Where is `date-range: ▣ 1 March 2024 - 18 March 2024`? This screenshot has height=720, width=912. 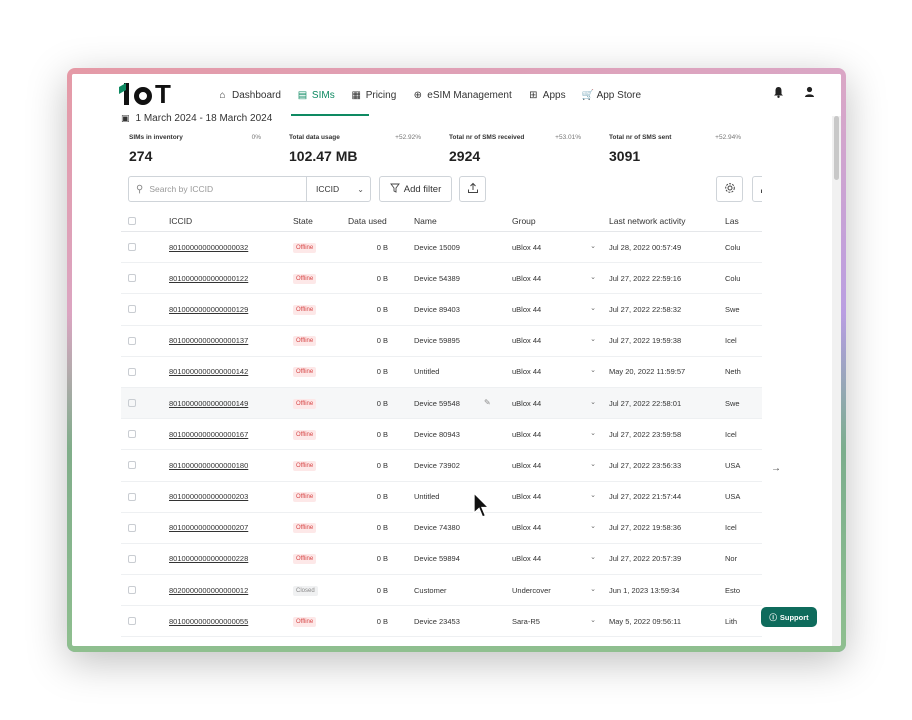 date-range: ▣ 1 March 2024 - 18 March 2024 is located at coordinates (451, 118).